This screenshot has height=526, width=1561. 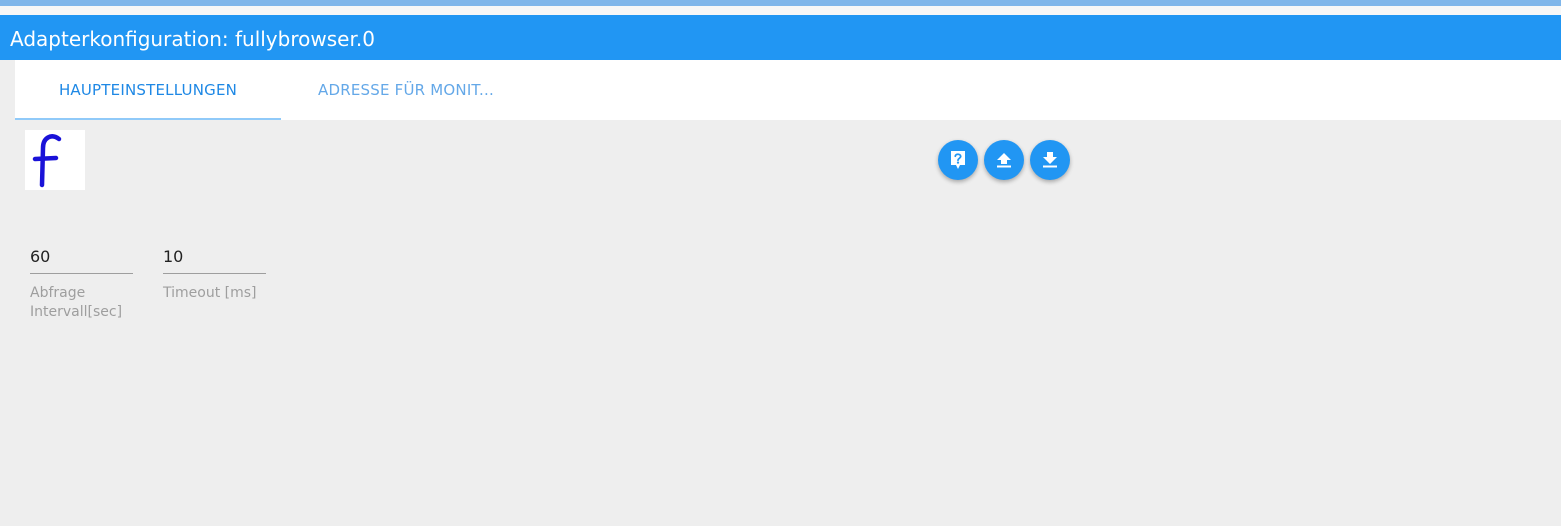 What do you see at coordinates (214, 257) in the screenshot?
I see `timeout-input` at bounding box center [214, 257].